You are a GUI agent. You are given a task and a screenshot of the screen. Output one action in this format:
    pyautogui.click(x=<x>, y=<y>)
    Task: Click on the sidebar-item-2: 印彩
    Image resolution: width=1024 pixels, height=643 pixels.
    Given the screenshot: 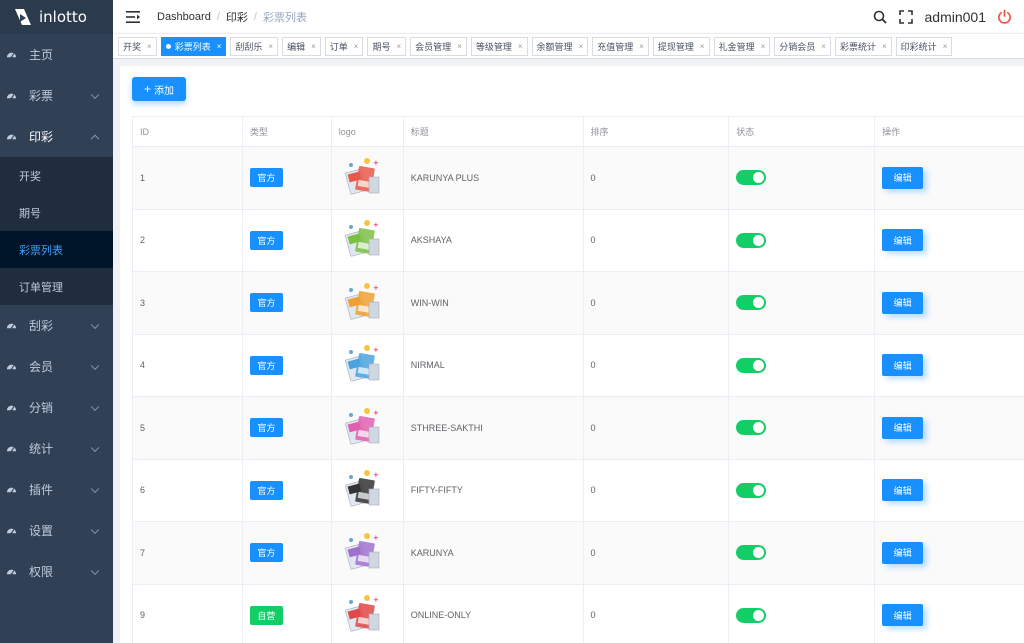 What is the action you would take?
    pyautogui.click(x=56, y=136)
    